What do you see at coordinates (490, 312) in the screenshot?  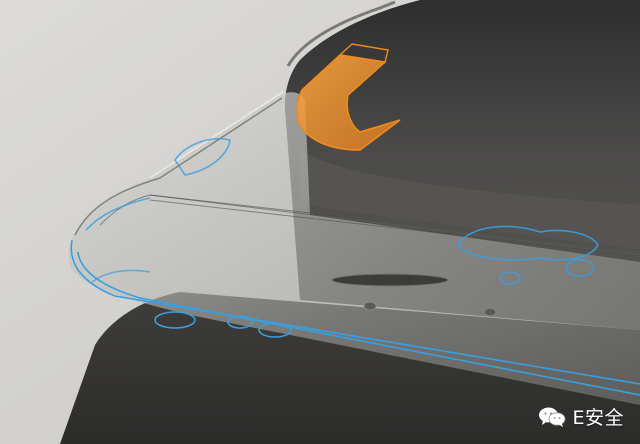 I see `screw-hole` at bounding box center [490, 312].